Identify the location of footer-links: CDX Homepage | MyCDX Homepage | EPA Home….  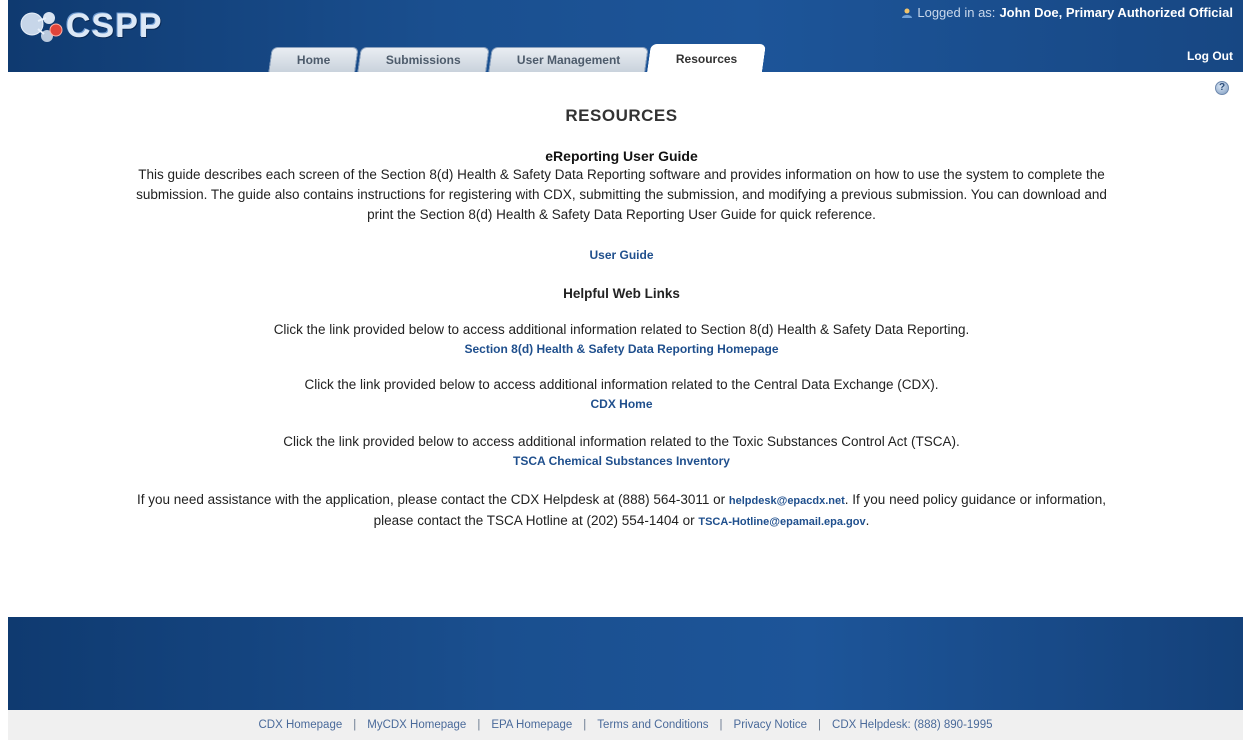
(625, 725).